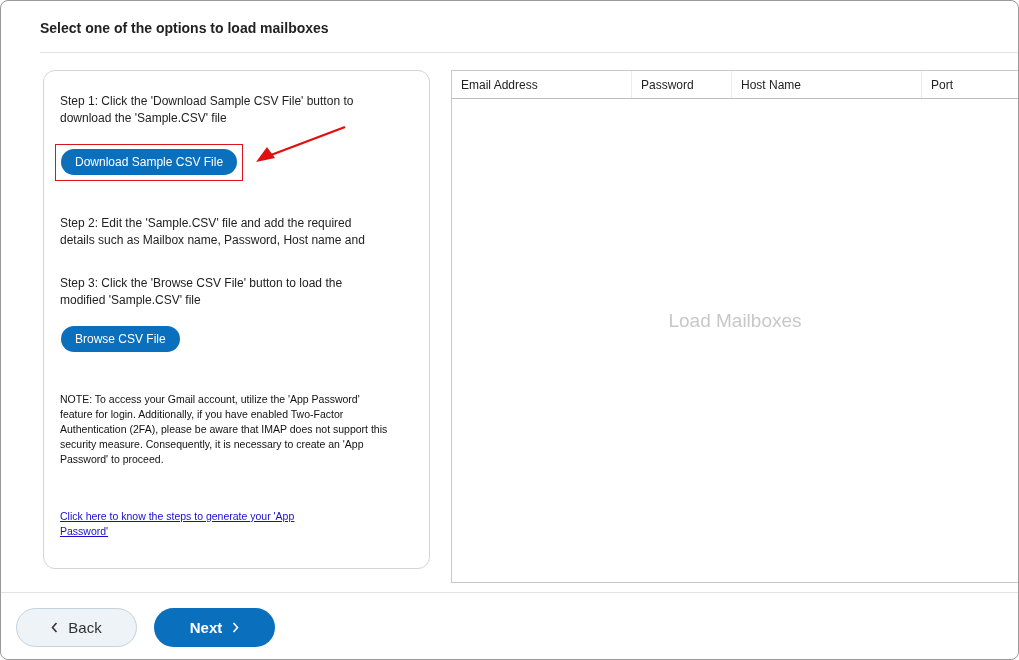  What do you see at coordinates (970, 84) in the screenshot?
I see `column-header: Port` at bounding box center [970, 84].